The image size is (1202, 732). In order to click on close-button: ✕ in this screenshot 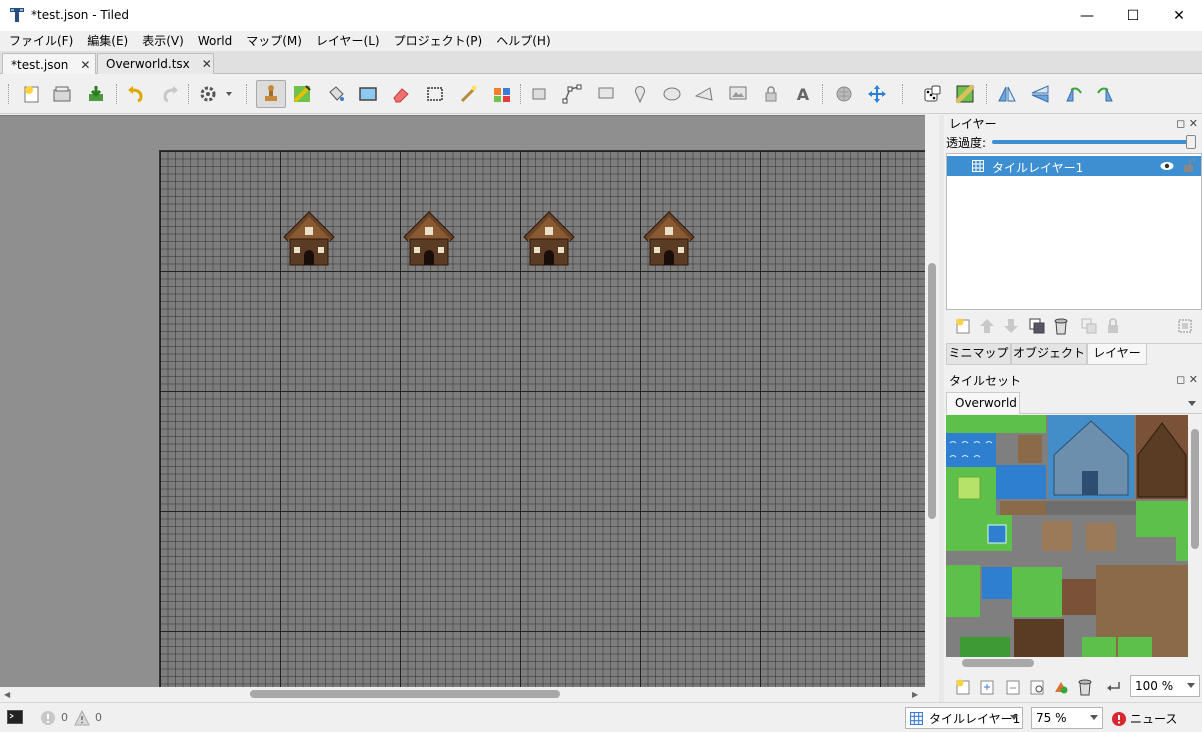, I will do `click(1179, 15)`.